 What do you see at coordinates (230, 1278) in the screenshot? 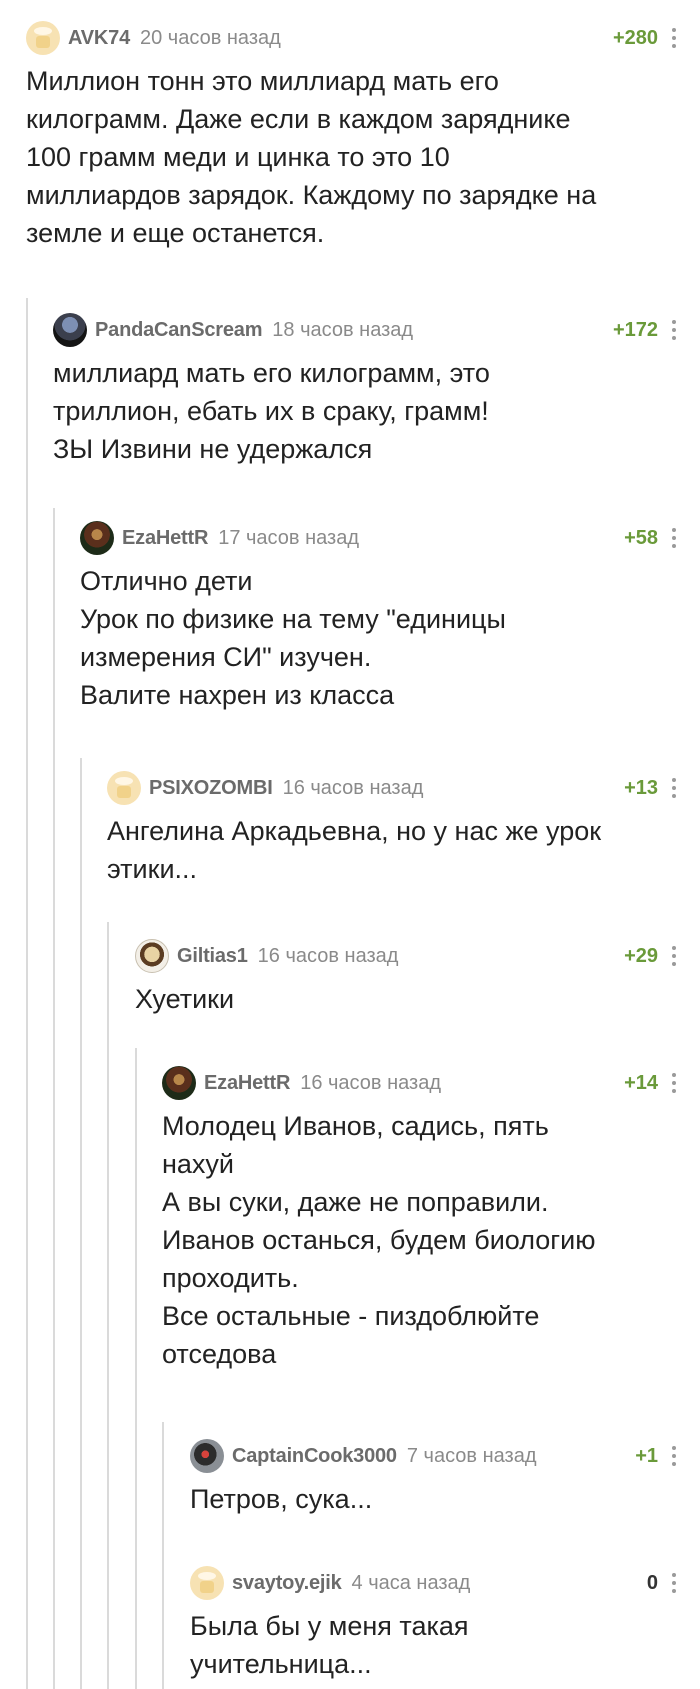
I see `comment-line: проходить.` at bounding box center [230, 1278].